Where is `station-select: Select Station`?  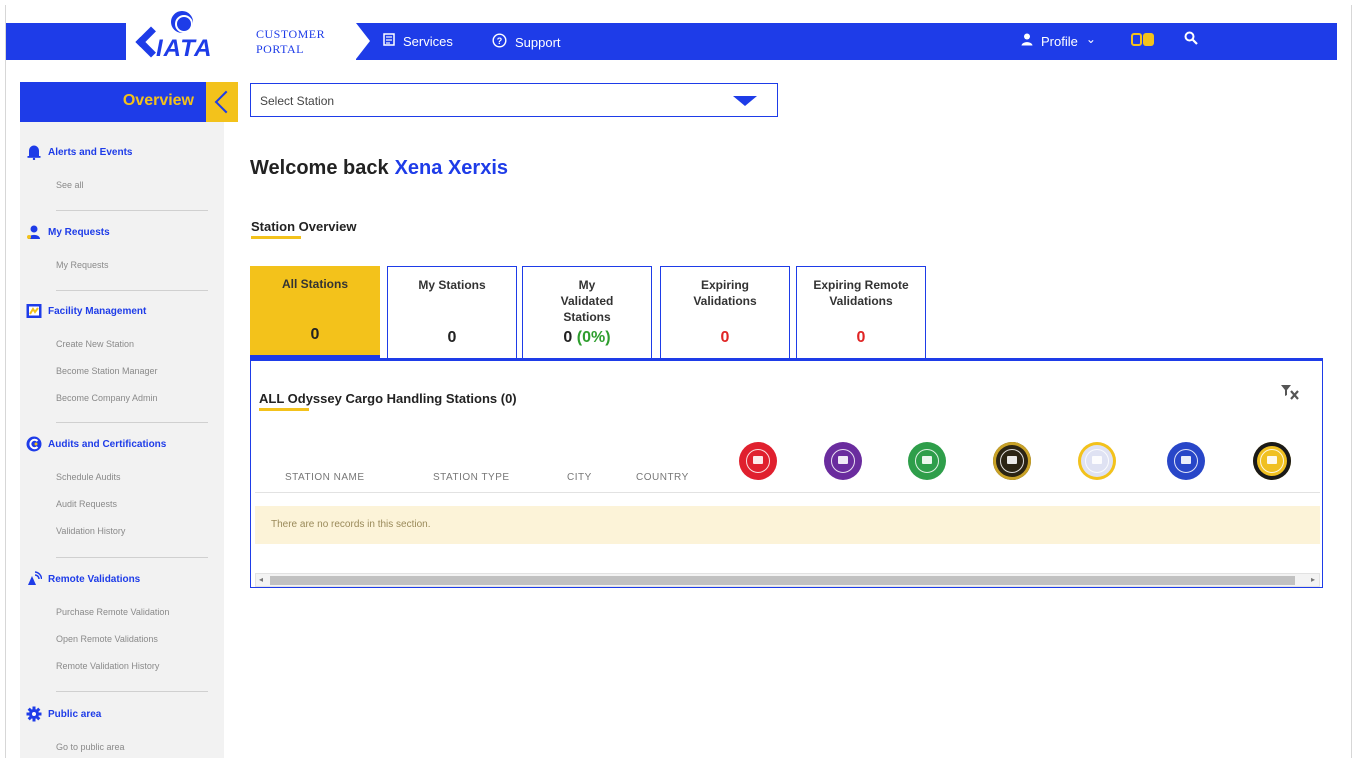 station-select: Select Station is located at coordinates (514, 100).